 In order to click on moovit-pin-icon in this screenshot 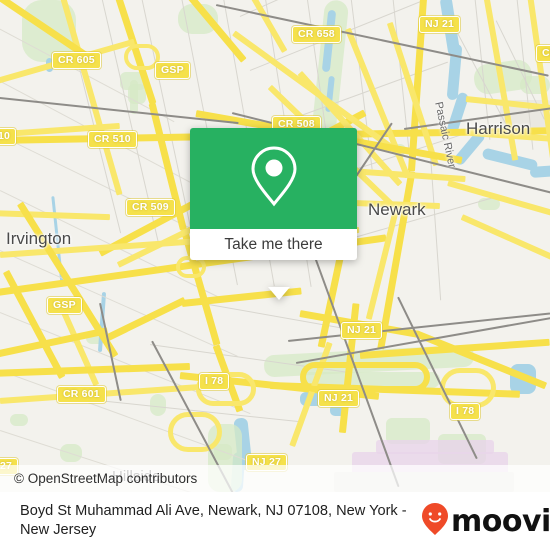, I will do `click(435, 521)`.